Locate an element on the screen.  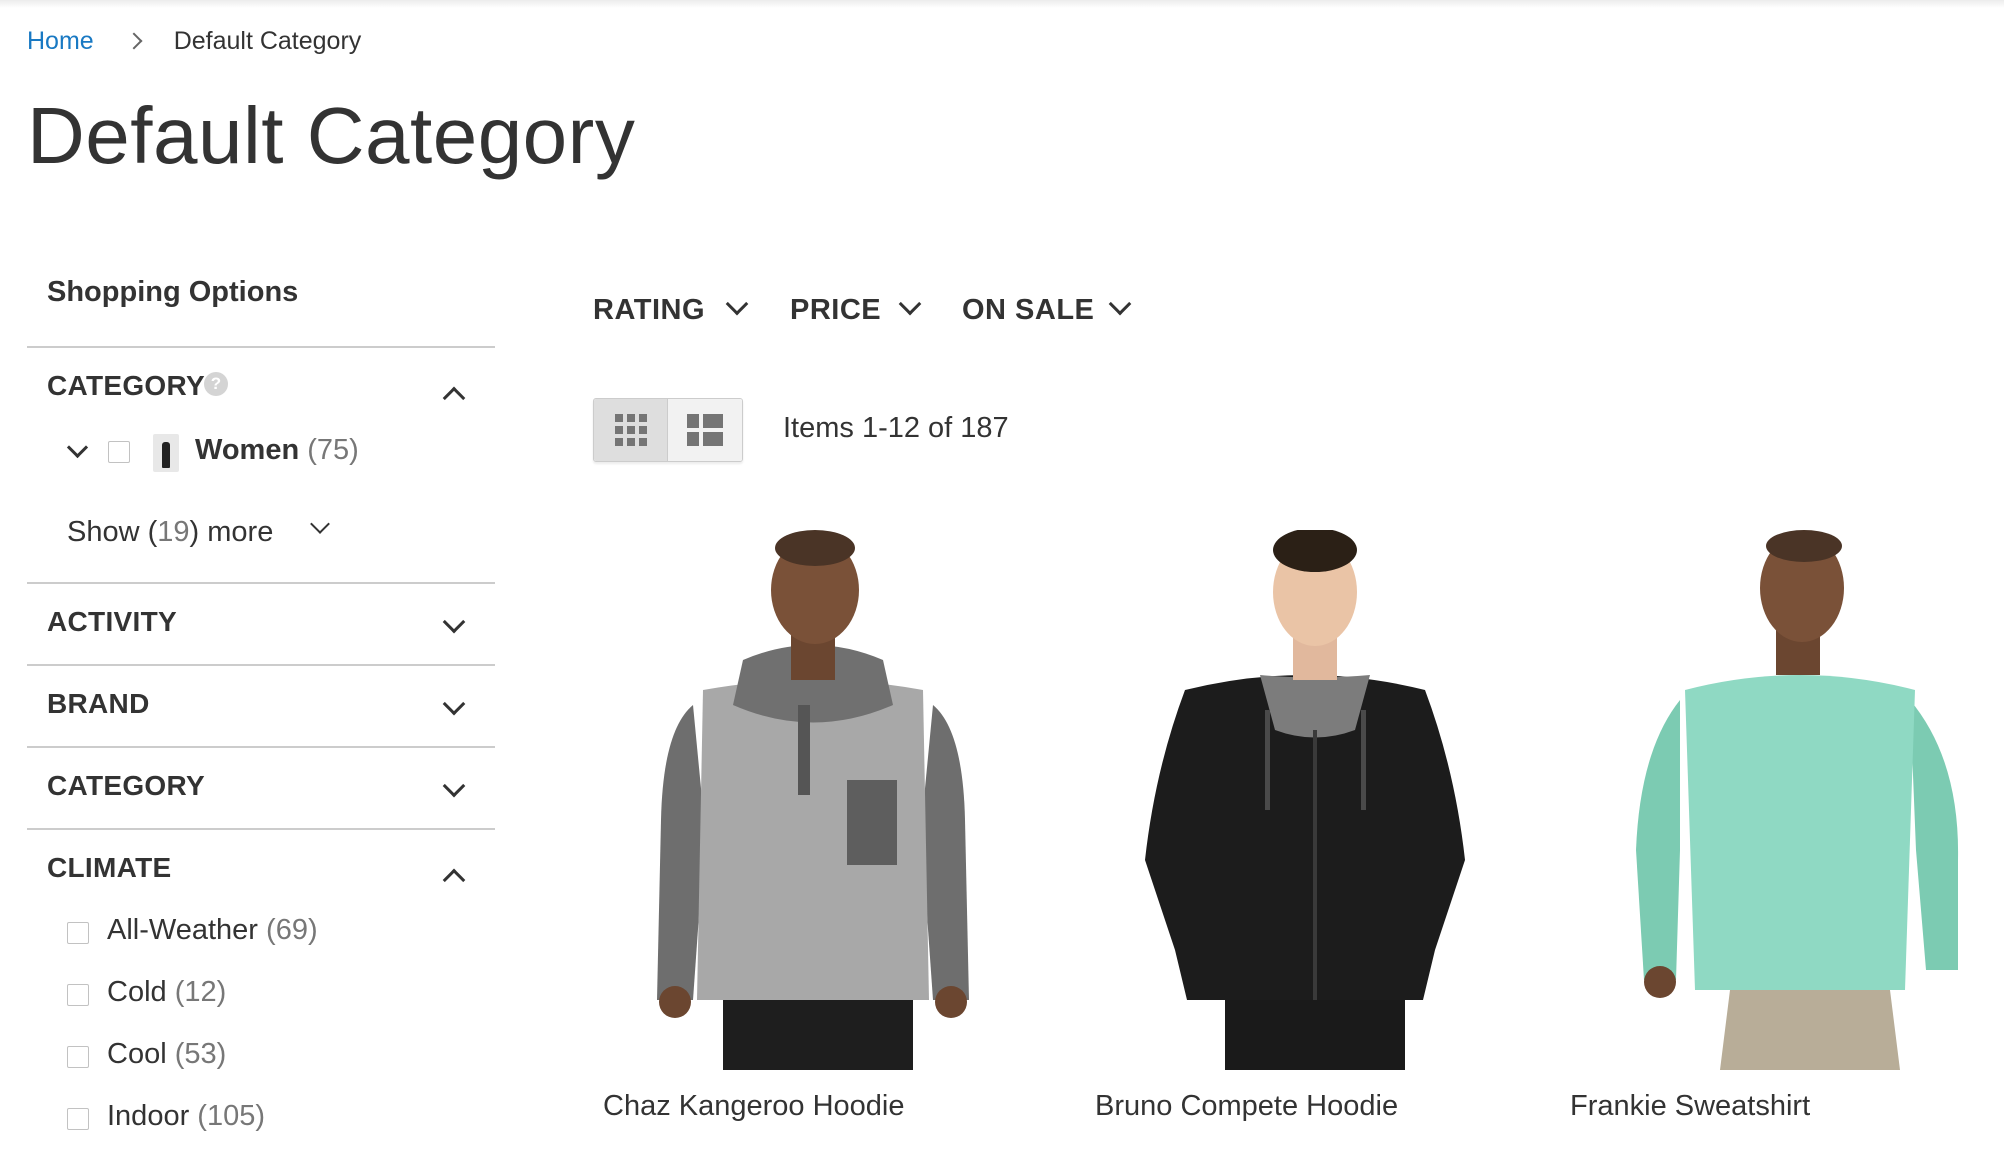
filter-category-2-header: CATEGORY is located at coordinates (261, 788).